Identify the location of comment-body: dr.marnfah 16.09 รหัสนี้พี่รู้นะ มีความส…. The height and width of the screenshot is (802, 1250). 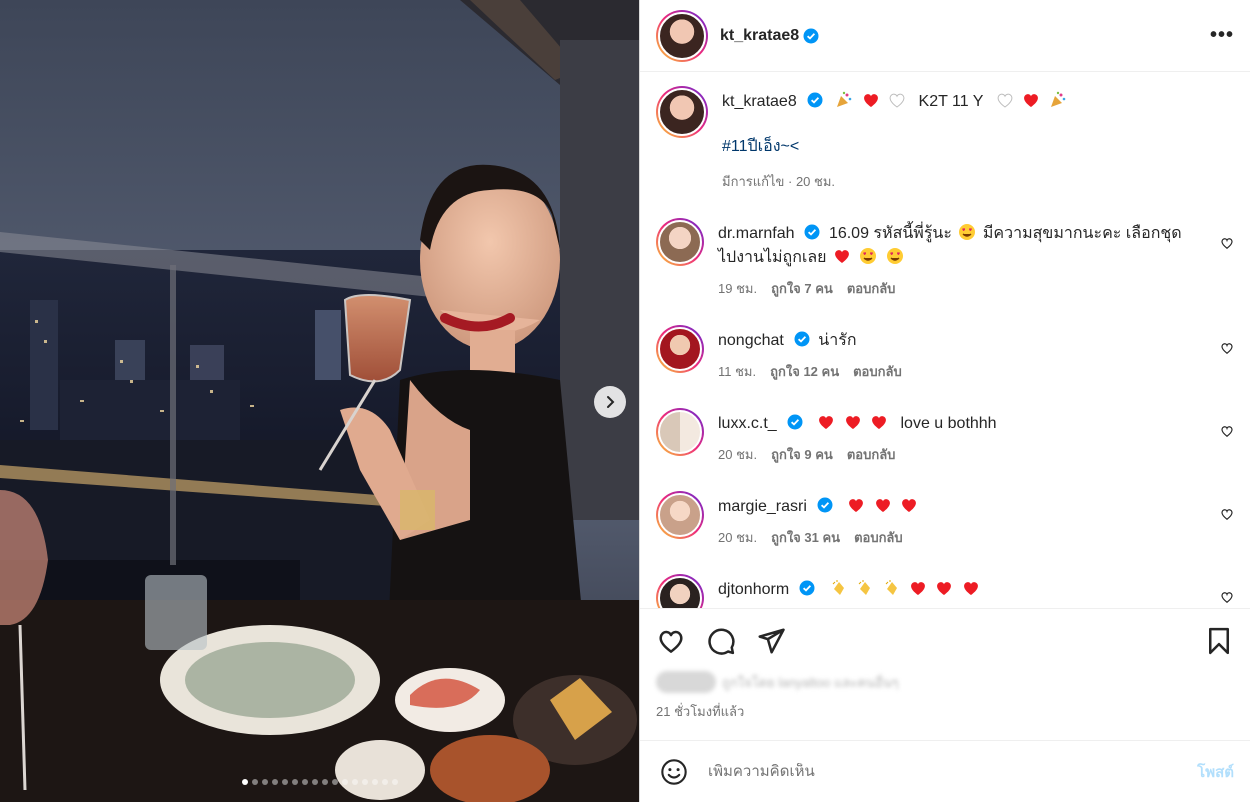
(976, 258).